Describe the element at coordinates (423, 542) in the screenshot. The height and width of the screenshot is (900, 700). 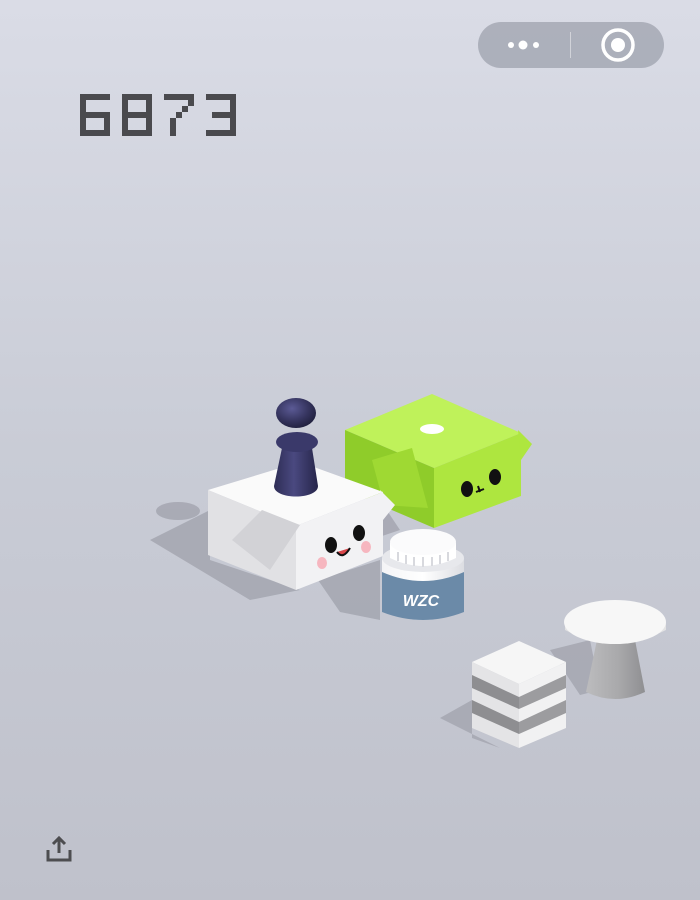
I see `jar-lid` at that location.